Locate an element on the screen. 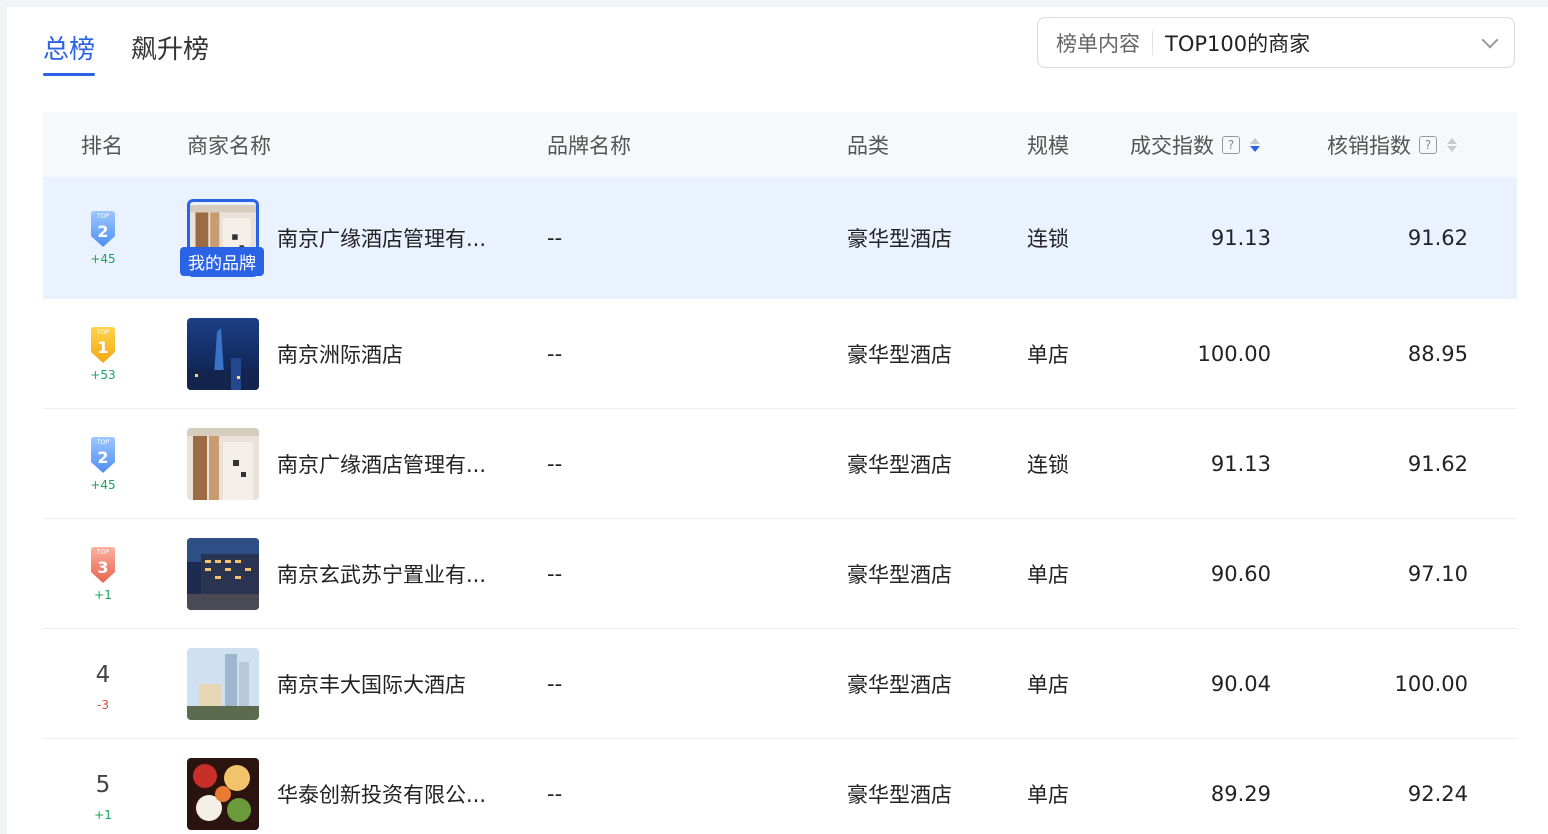  rank-cell: 4 -3 is located at coordinates (103, 683).